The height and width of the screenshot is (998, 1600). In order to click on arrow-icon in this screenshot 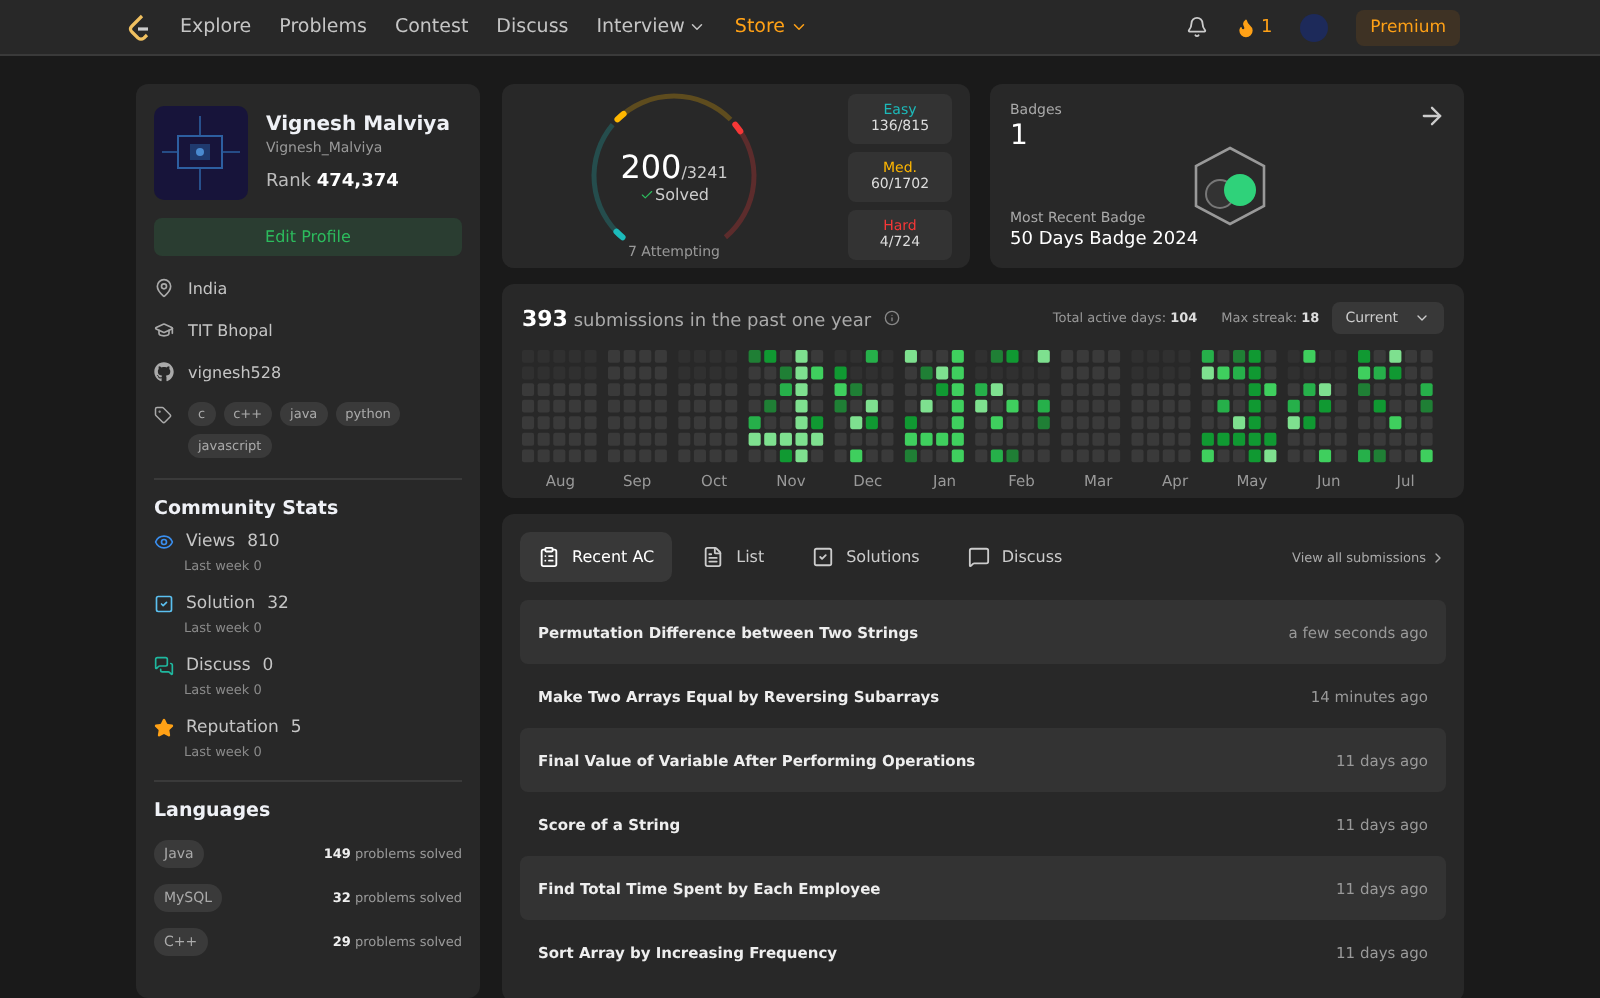, I will do `click(1432, 116)`.